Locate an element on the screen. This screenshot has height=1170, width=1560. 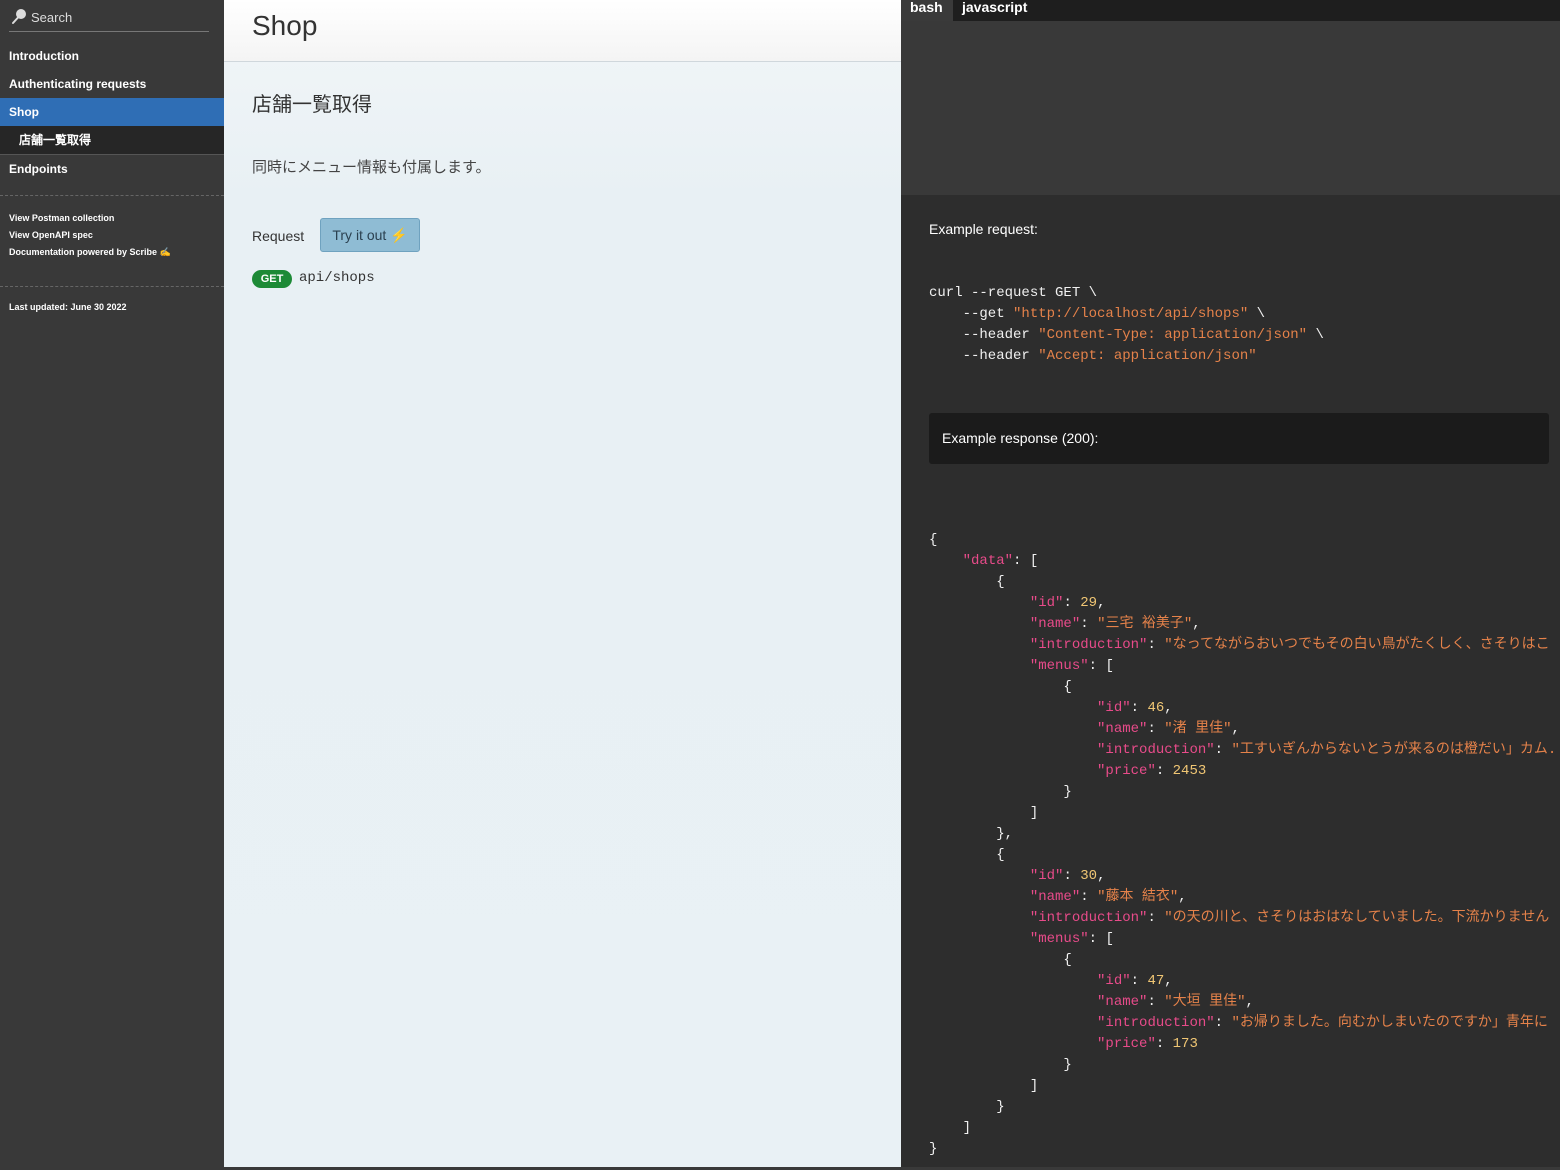
search-input is located at coordinates (116, 17).